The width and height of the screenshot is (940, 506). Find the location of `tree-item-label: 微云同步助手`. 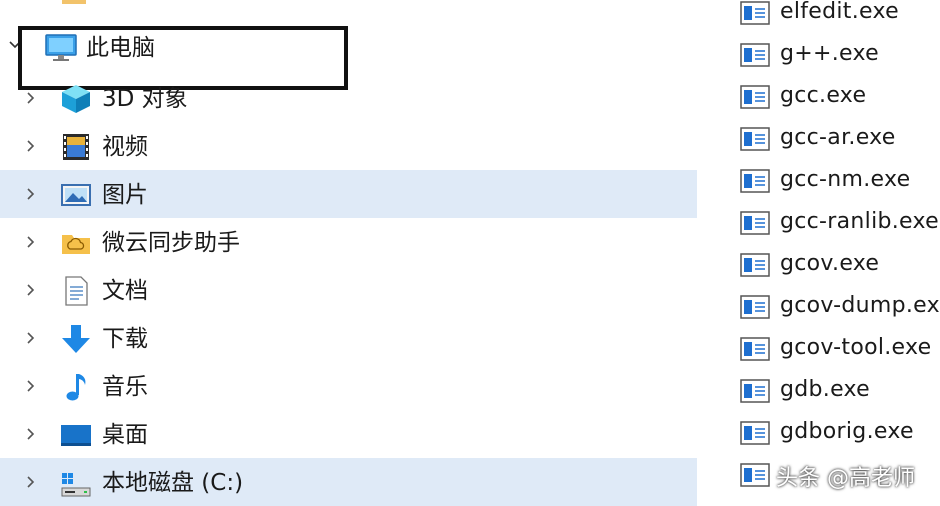

tree-item-label: 微云同步助手 is located at coordinates (171, 243).